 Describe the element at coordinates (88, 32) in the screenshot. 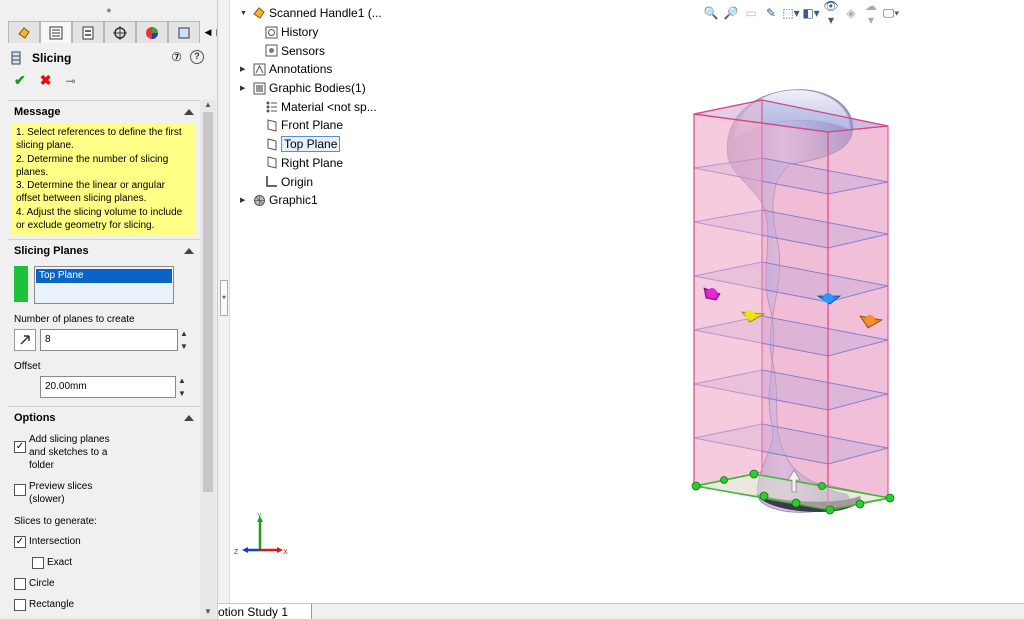

I see `configurationmanager-tab` at that location.